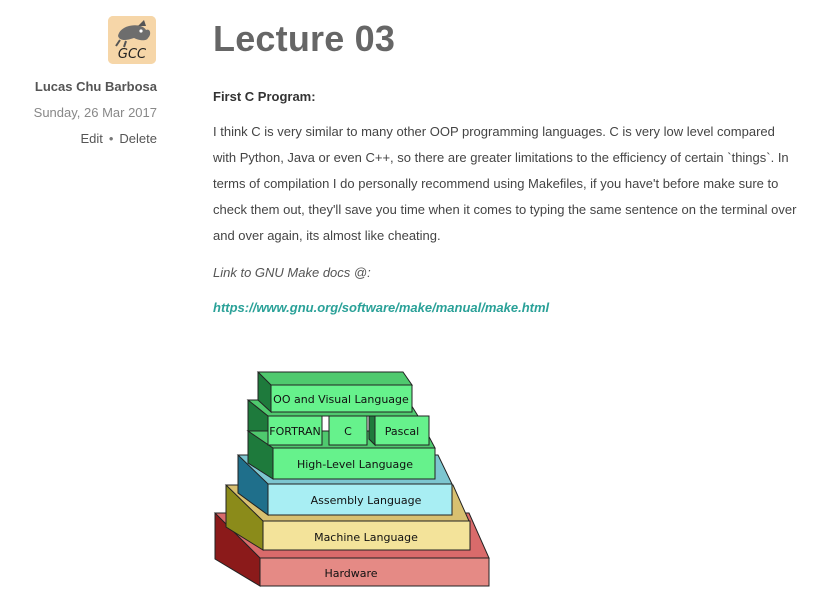 The height and width of the screenshot is (592, 827). Describe the element at coordinates (348, 431) in the screenshot. I see `c-label: C` at that location.